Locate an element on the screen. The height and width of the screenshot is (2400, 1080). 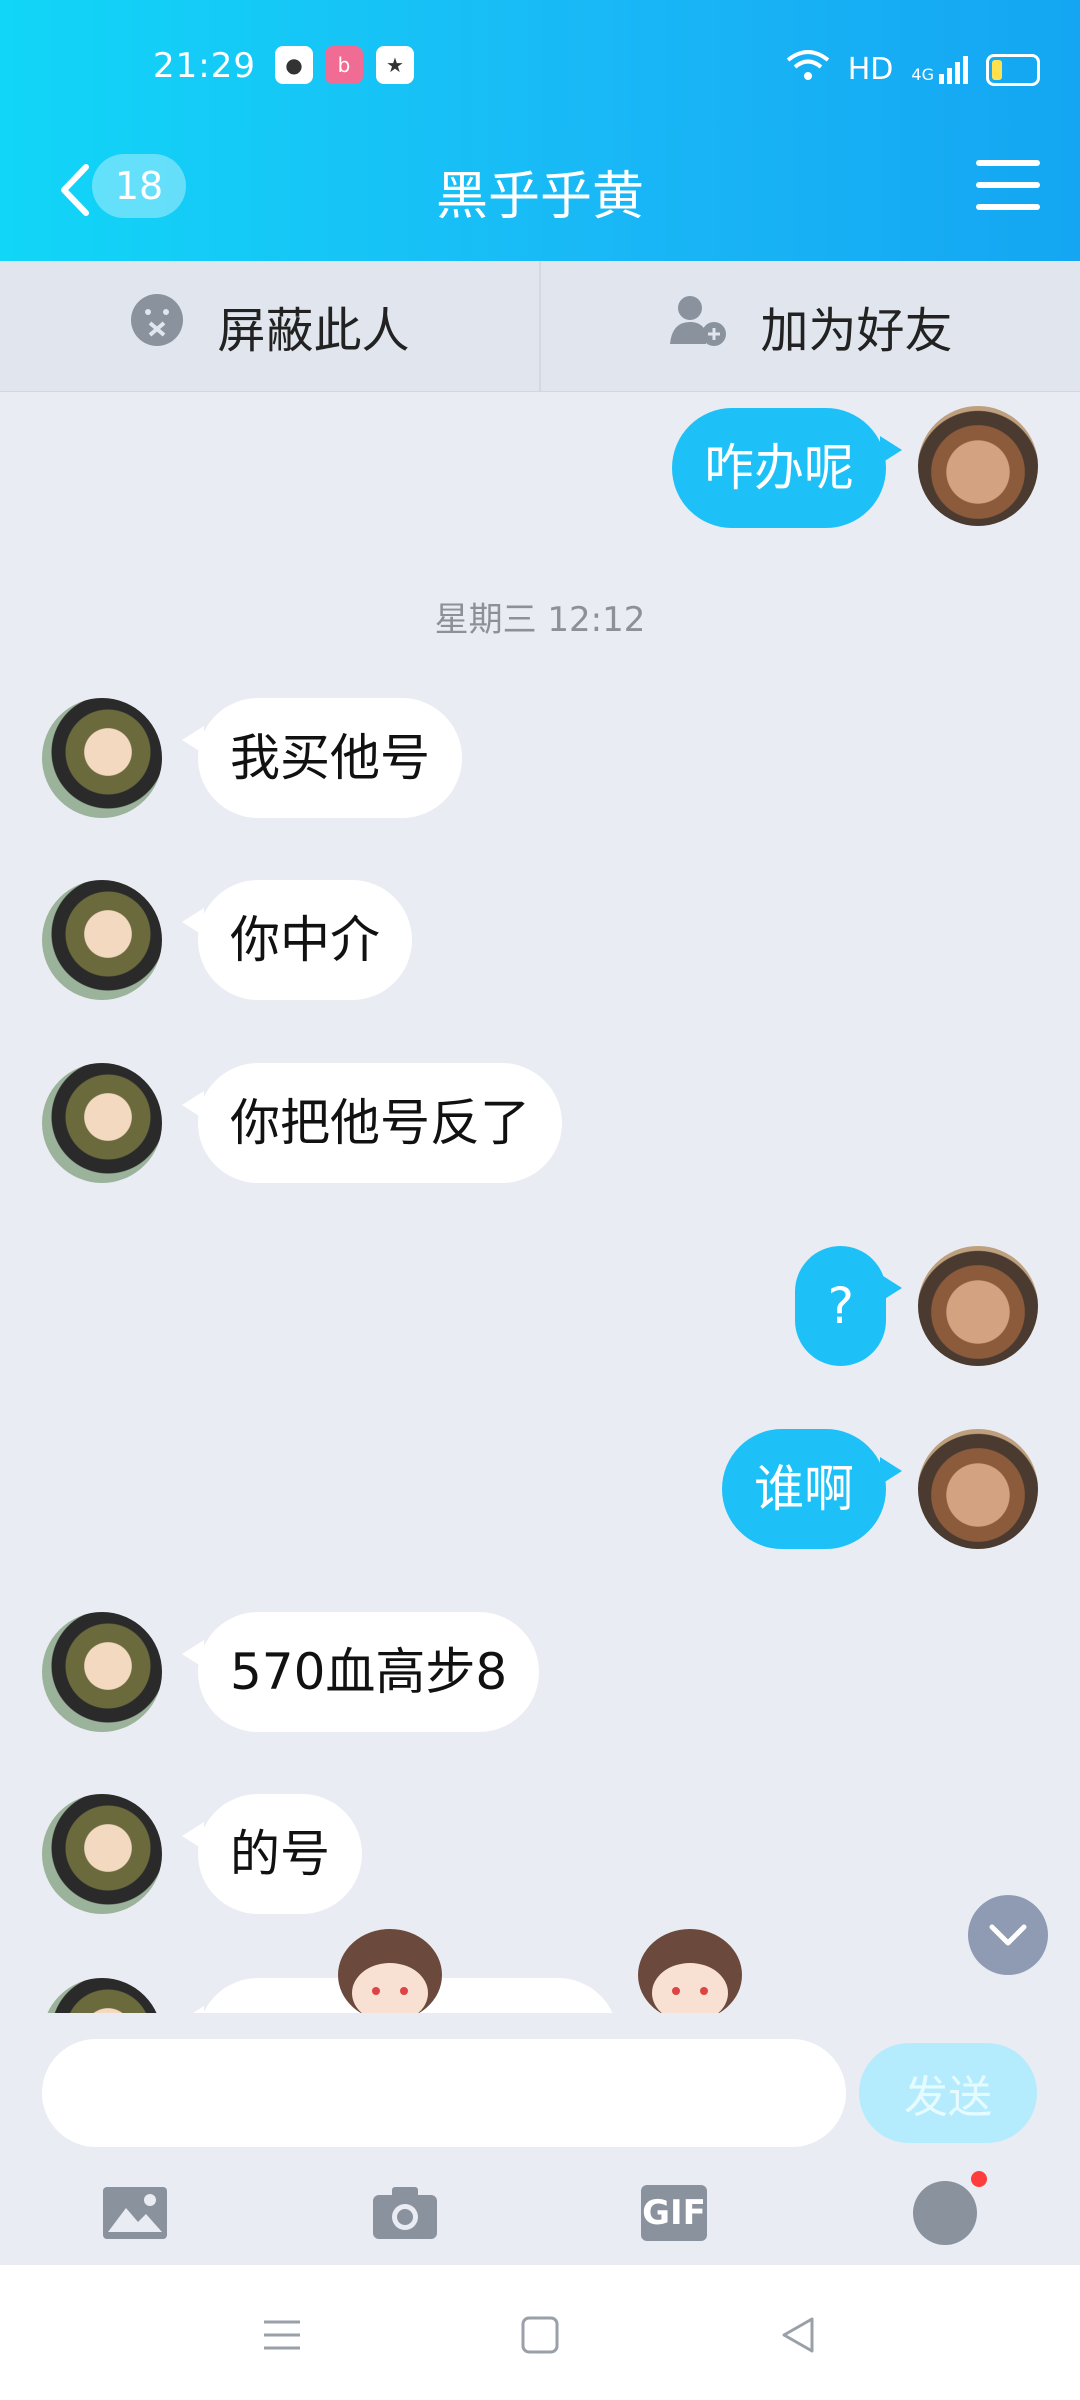
image-button is located at coordinates (135, 2213).